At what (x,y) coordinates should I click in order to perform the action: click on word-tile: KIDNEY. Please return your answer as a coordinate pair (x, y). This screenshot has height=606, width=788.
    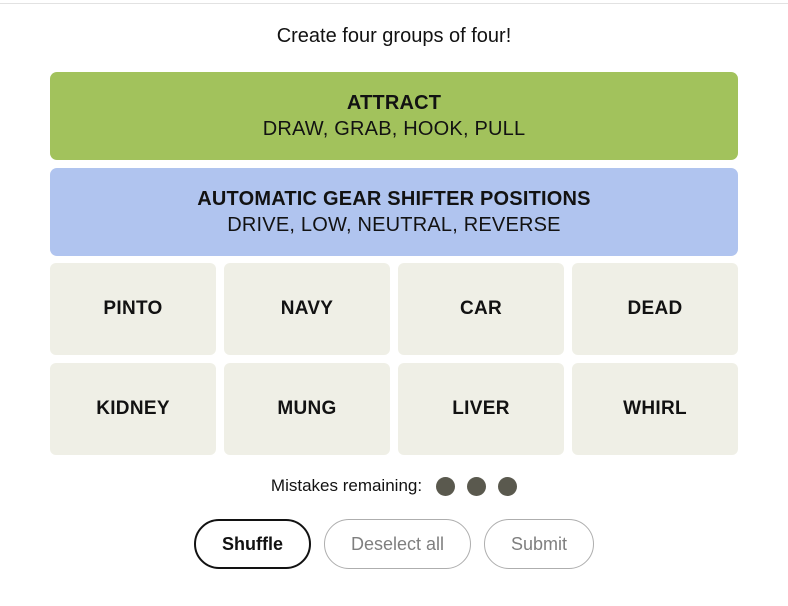
    Looking at the image, I should click on (133, 409).